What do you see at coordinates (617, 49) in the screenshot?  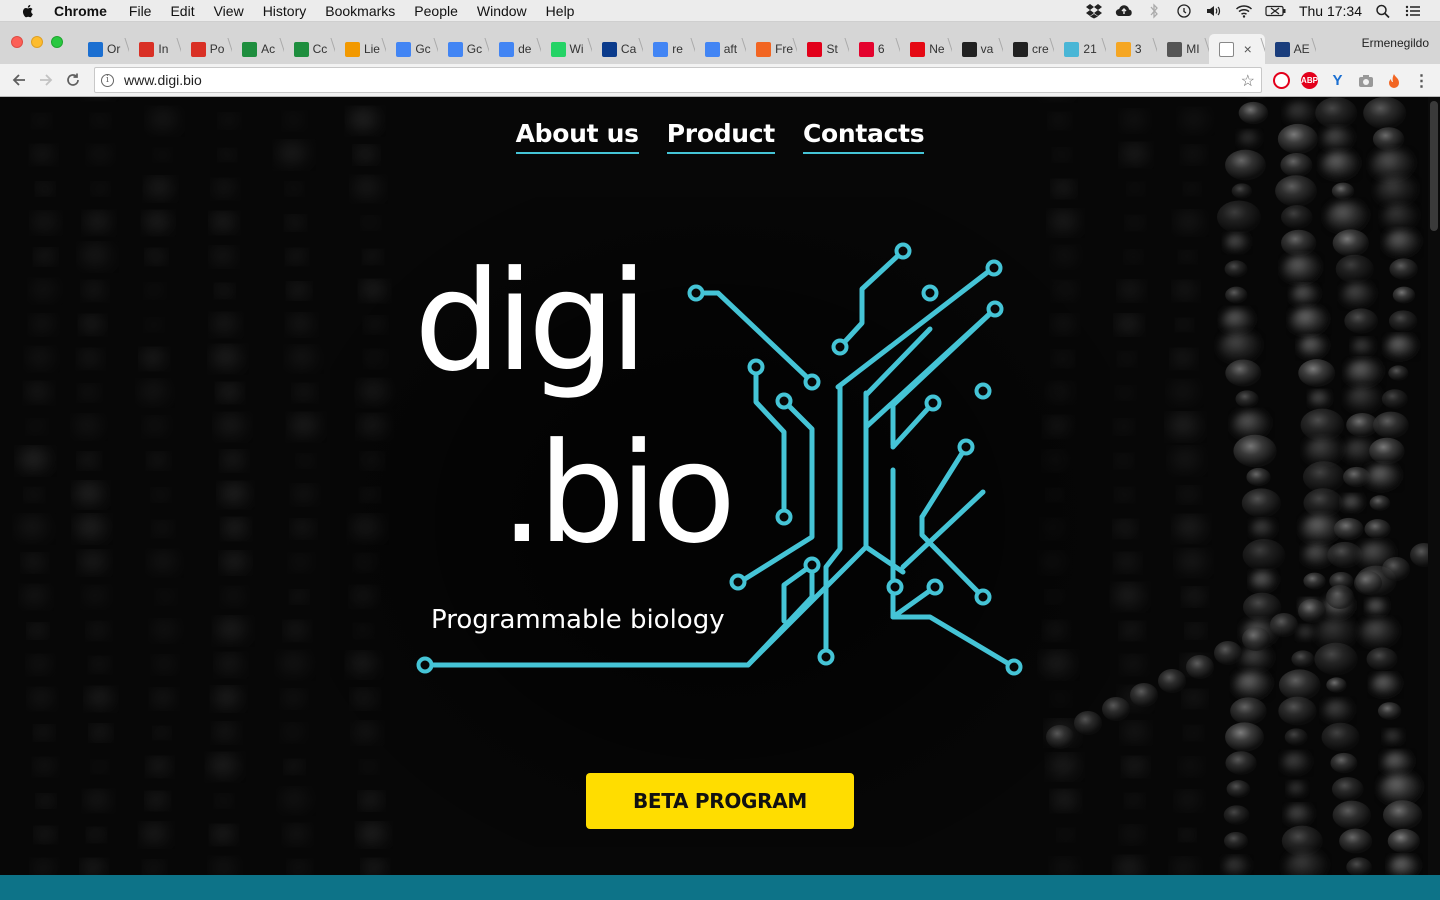 I see `browser-tab: Ca` at bounding box center [617, 49].